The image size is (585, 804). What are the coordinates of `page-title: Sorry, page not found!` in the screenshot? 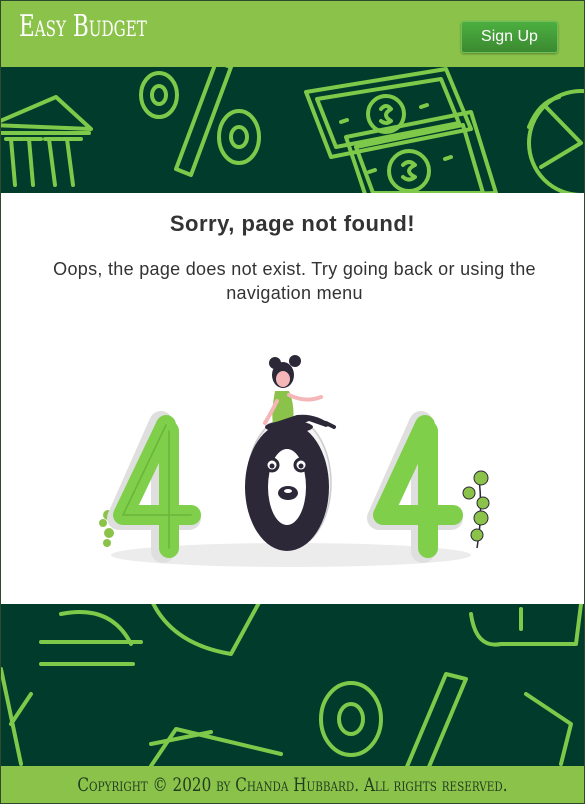 It's located at (292, 223).